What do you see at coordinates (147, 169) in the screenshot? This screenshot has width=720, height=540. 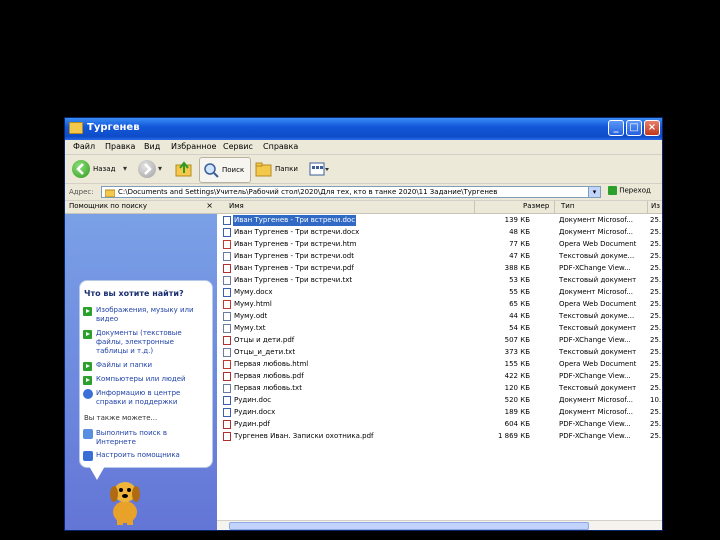 I see `forward-arrow-icon` at bounding box center [147, 169].